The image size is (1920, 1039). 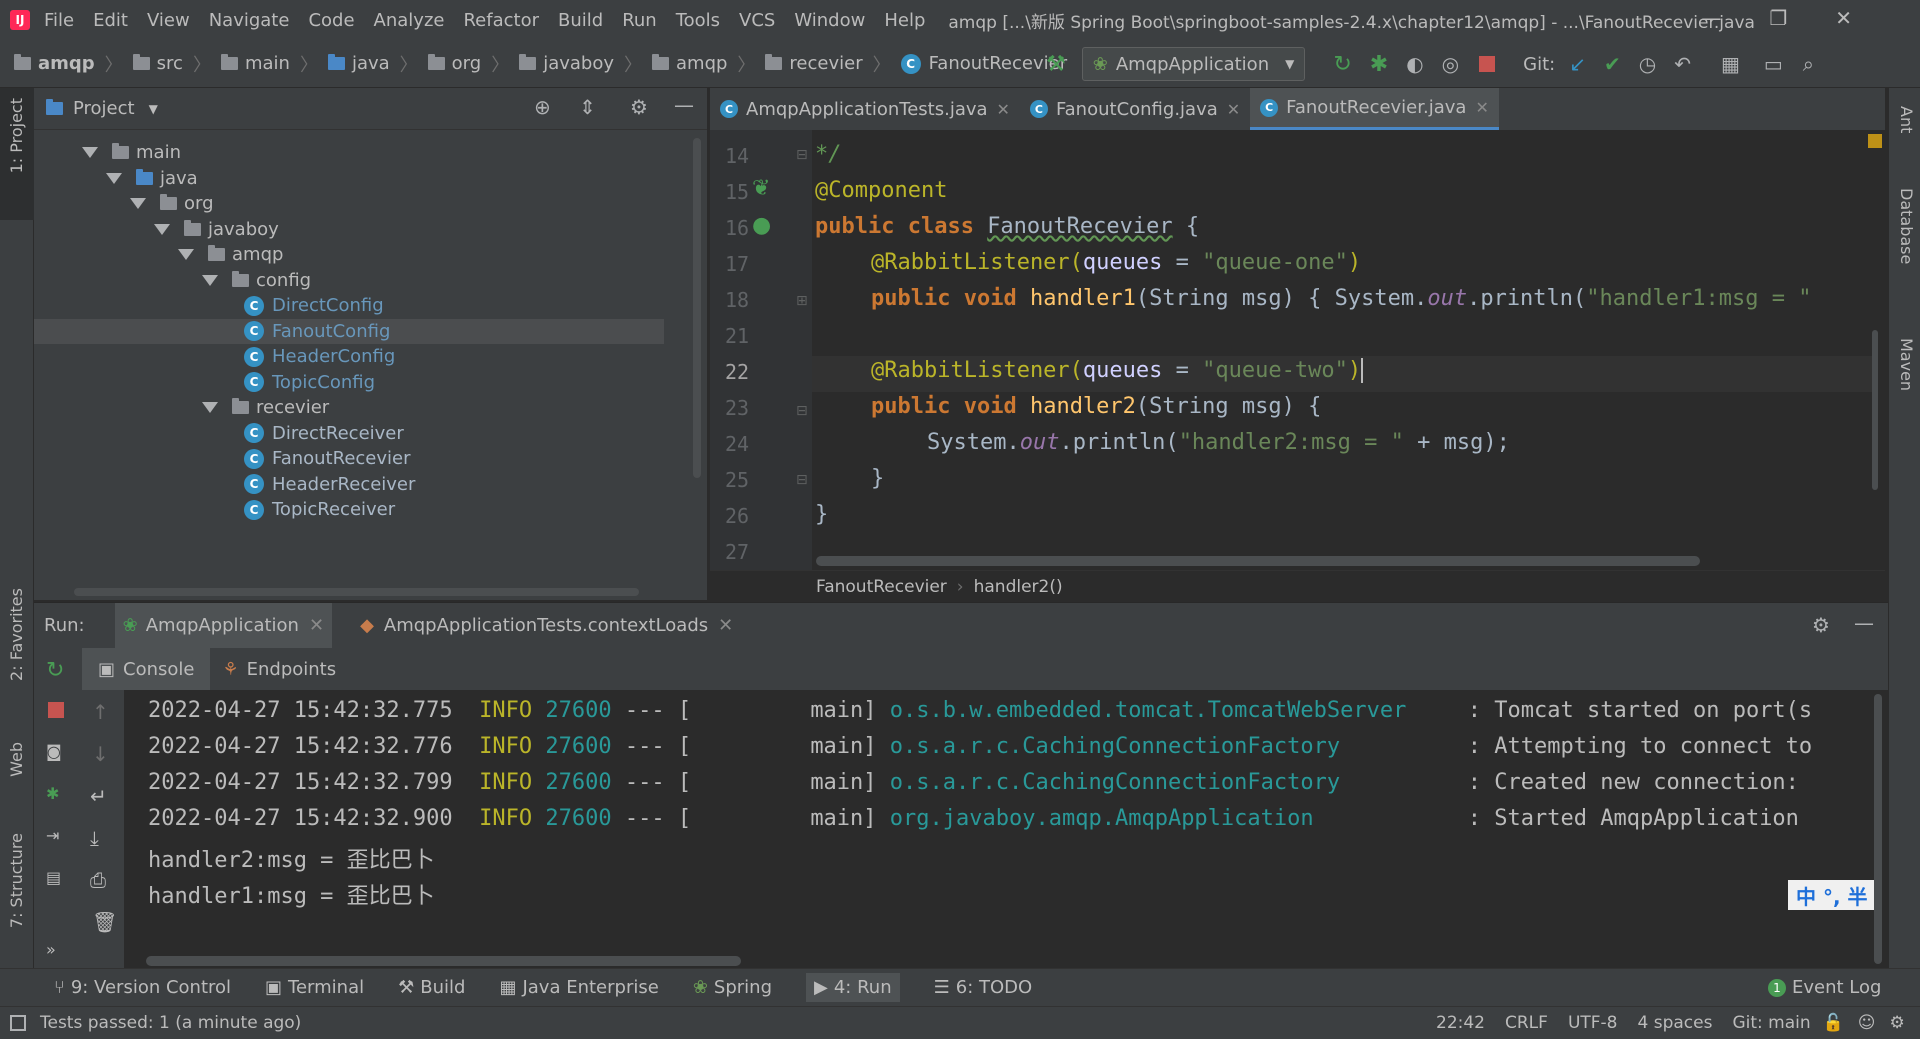 I want to click on tab-web: Web, so click(x=16, y=759).